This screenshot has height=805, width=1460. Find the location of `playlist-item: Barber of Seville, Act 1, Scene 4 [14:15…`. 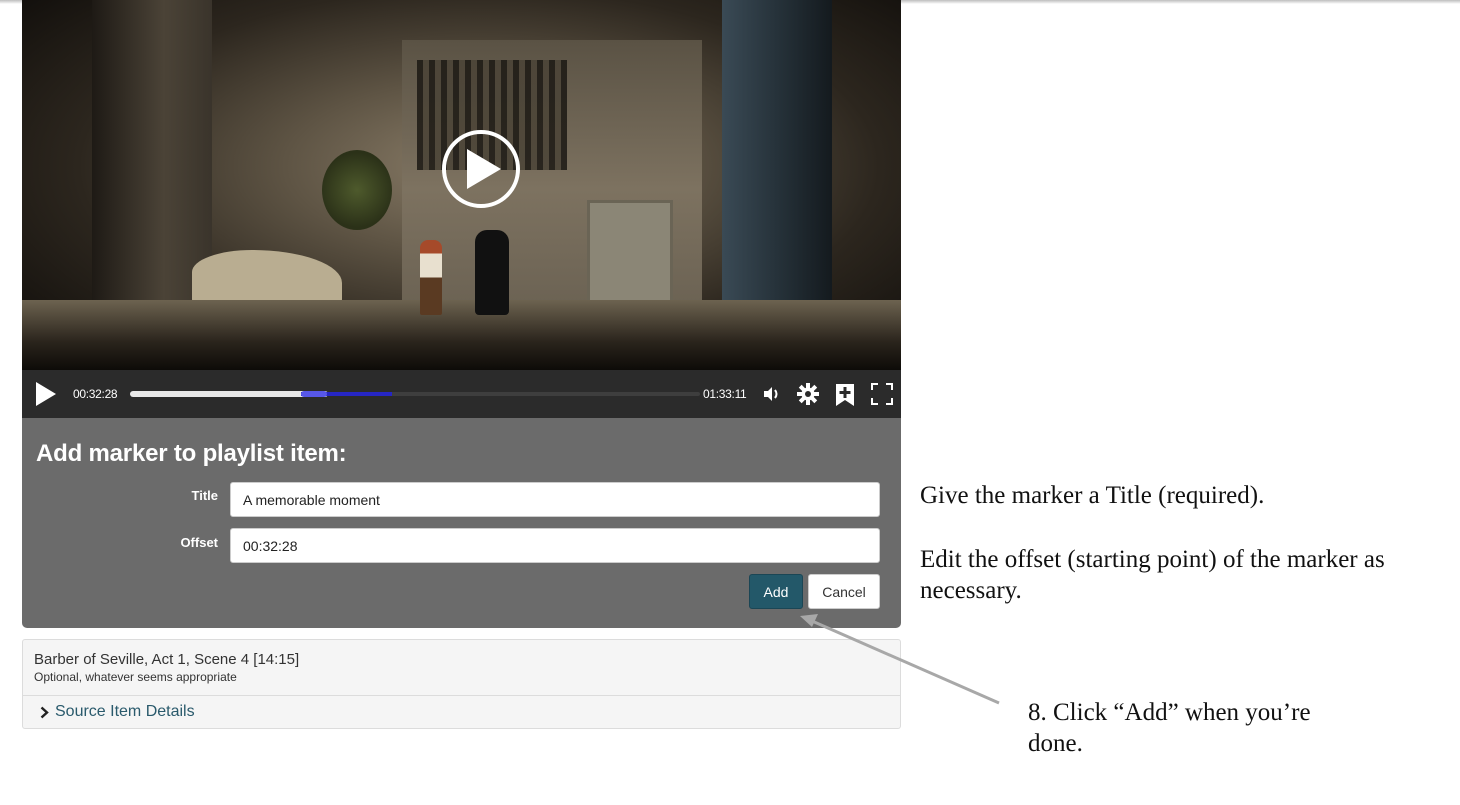

playlist-item: Barber of Seville, Act 1, Scene 4 [14:15… is located at coordinates (461, 684).